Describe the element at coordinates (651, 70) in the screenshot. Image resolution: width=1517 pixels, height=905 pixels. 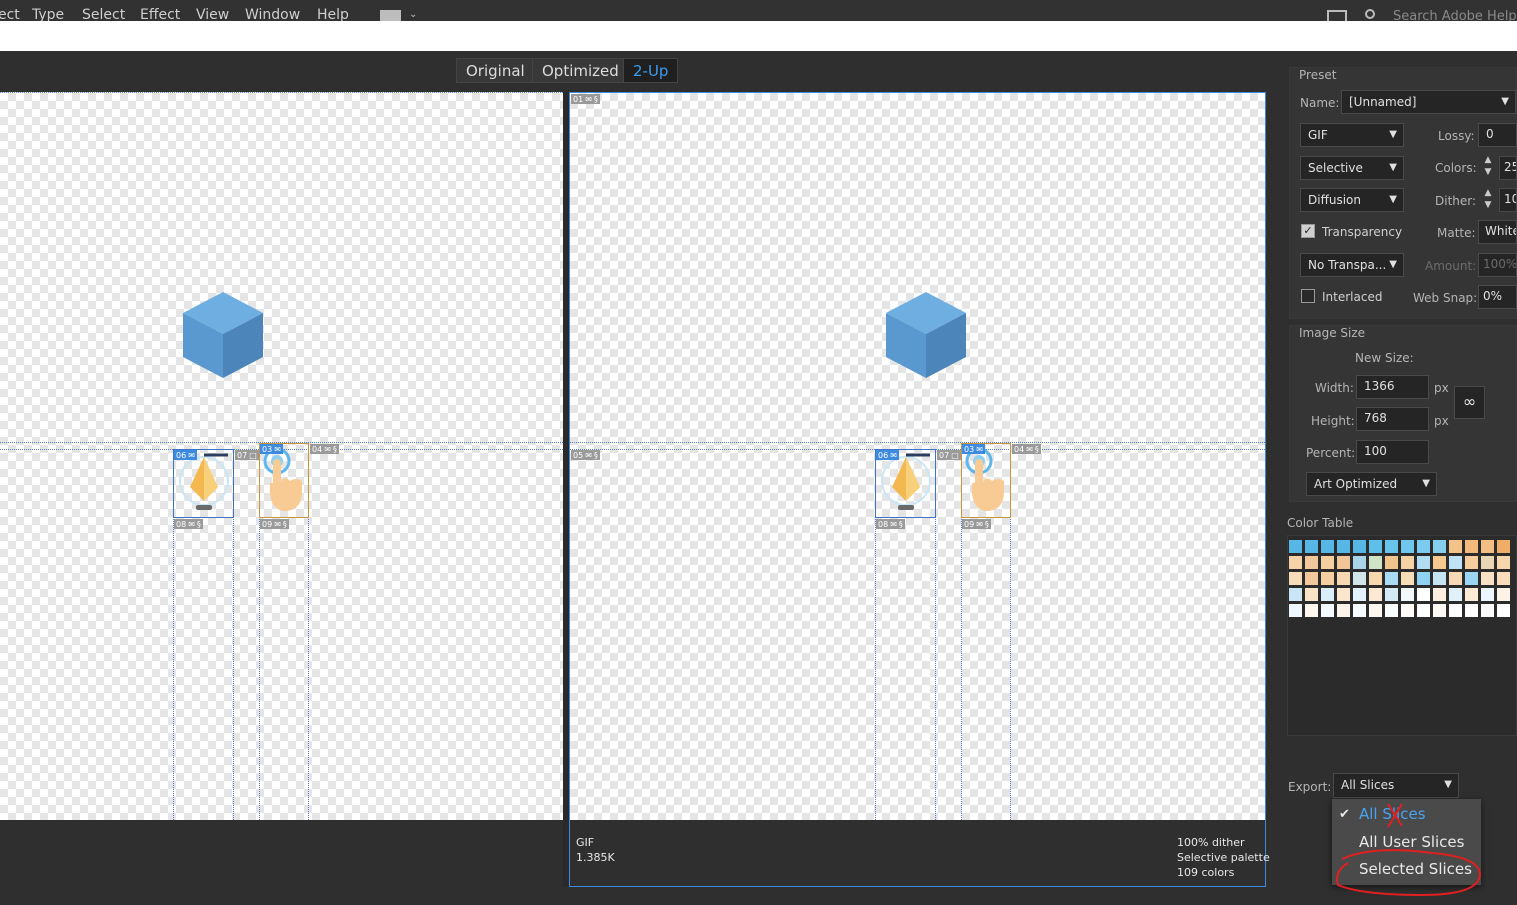
I see `tab-2-up: 2-Up` at that location.